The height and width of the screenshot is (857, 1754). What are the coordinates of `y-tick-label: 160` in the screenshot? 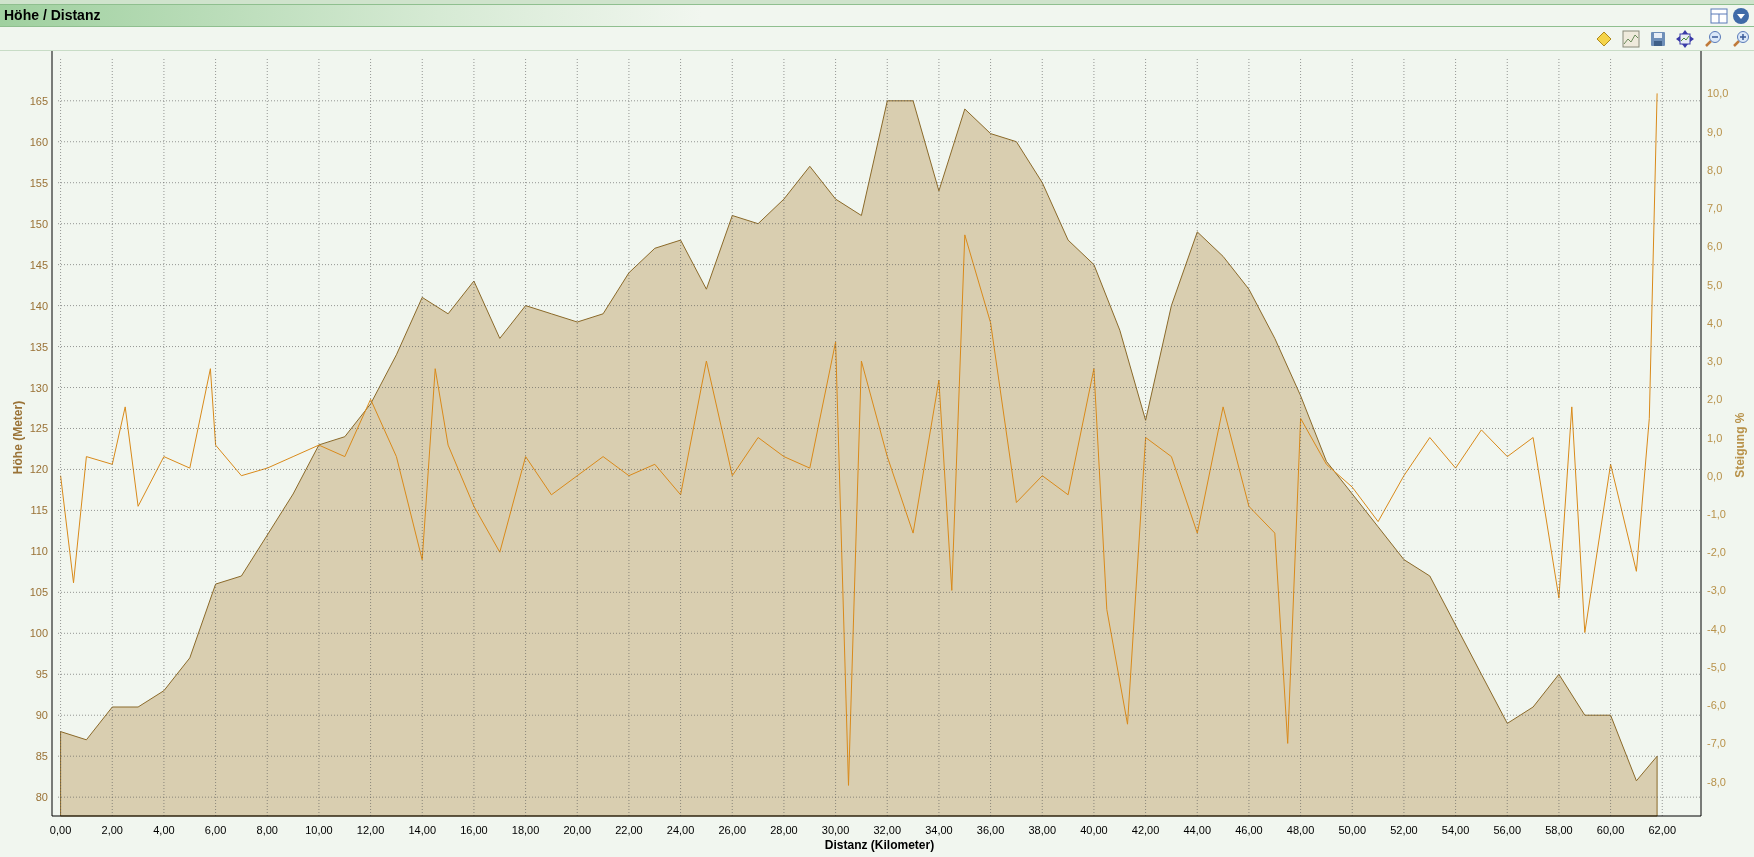 It's located at (38, 141).